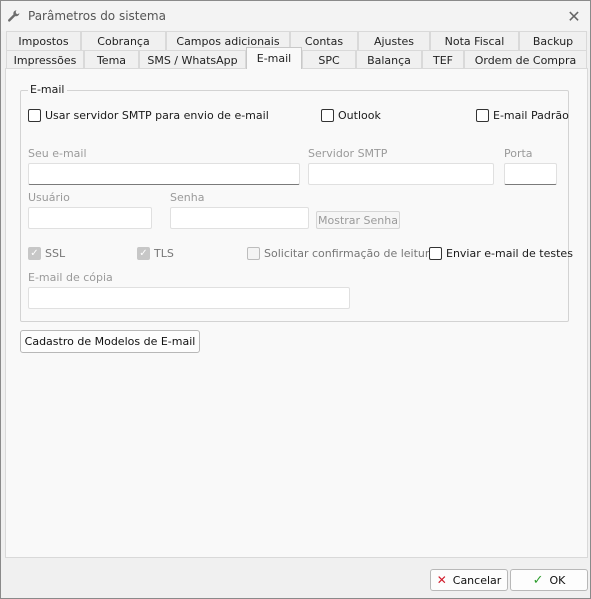 The height and width of the screenshot is (599, 591). Describe the element at coordinates (509, 253) in the screenshot. I see `send-test-label: Enviar e-mail de testes` at that location.